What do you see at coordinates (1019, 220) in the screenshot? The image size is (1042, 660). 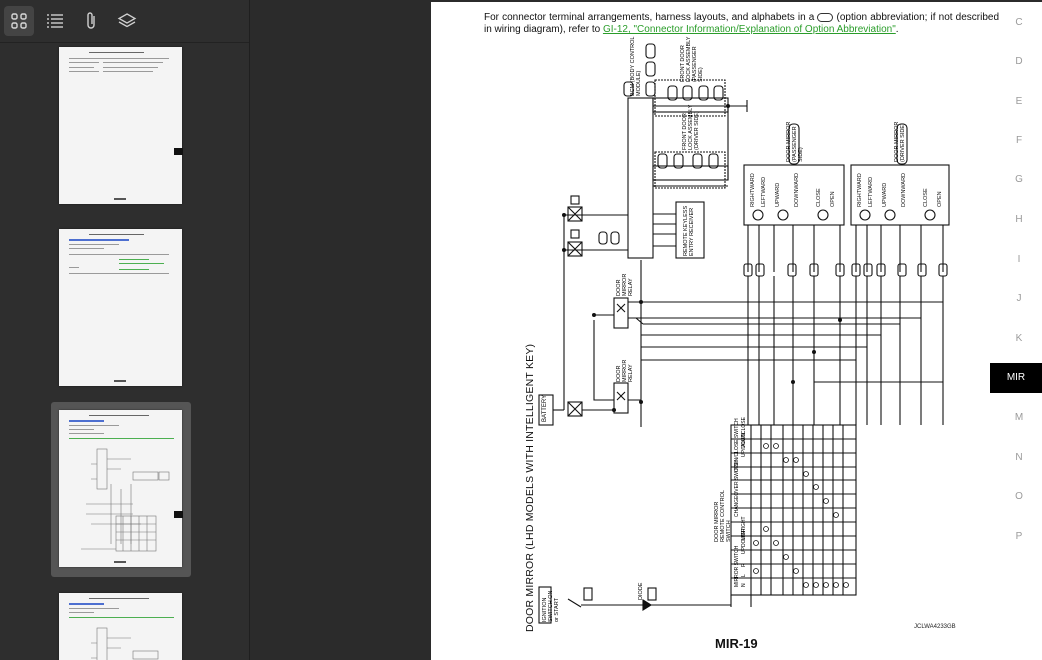 I see `side-tab-h: H` at bounding box center [1019, 220].